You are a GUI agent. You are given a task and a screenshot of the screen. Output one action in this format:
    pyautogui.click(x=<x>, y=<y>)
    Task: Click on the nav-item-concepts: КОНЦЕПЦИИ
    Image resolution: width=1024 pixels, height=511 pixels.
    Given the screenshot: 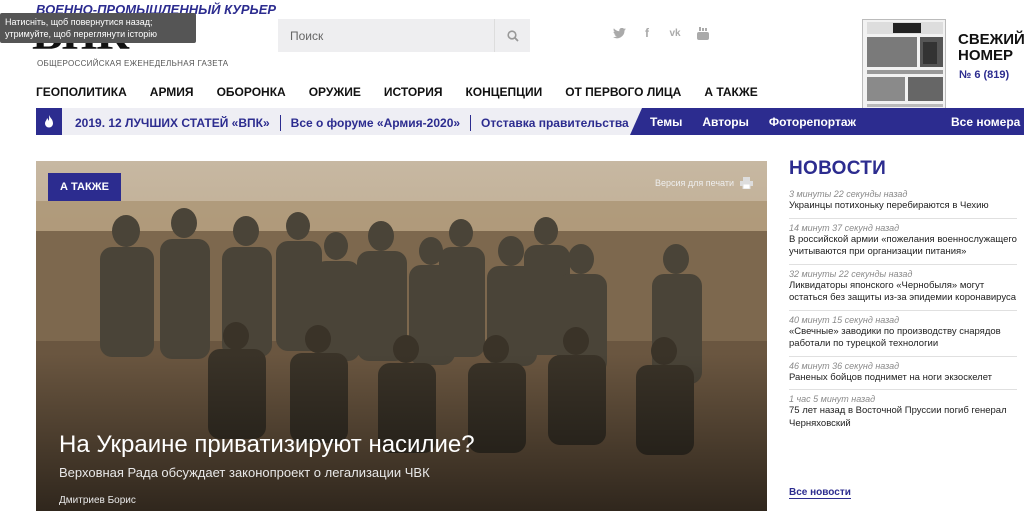 What is the action you would take?
    pyautogui.click(x=503, y=92)
    